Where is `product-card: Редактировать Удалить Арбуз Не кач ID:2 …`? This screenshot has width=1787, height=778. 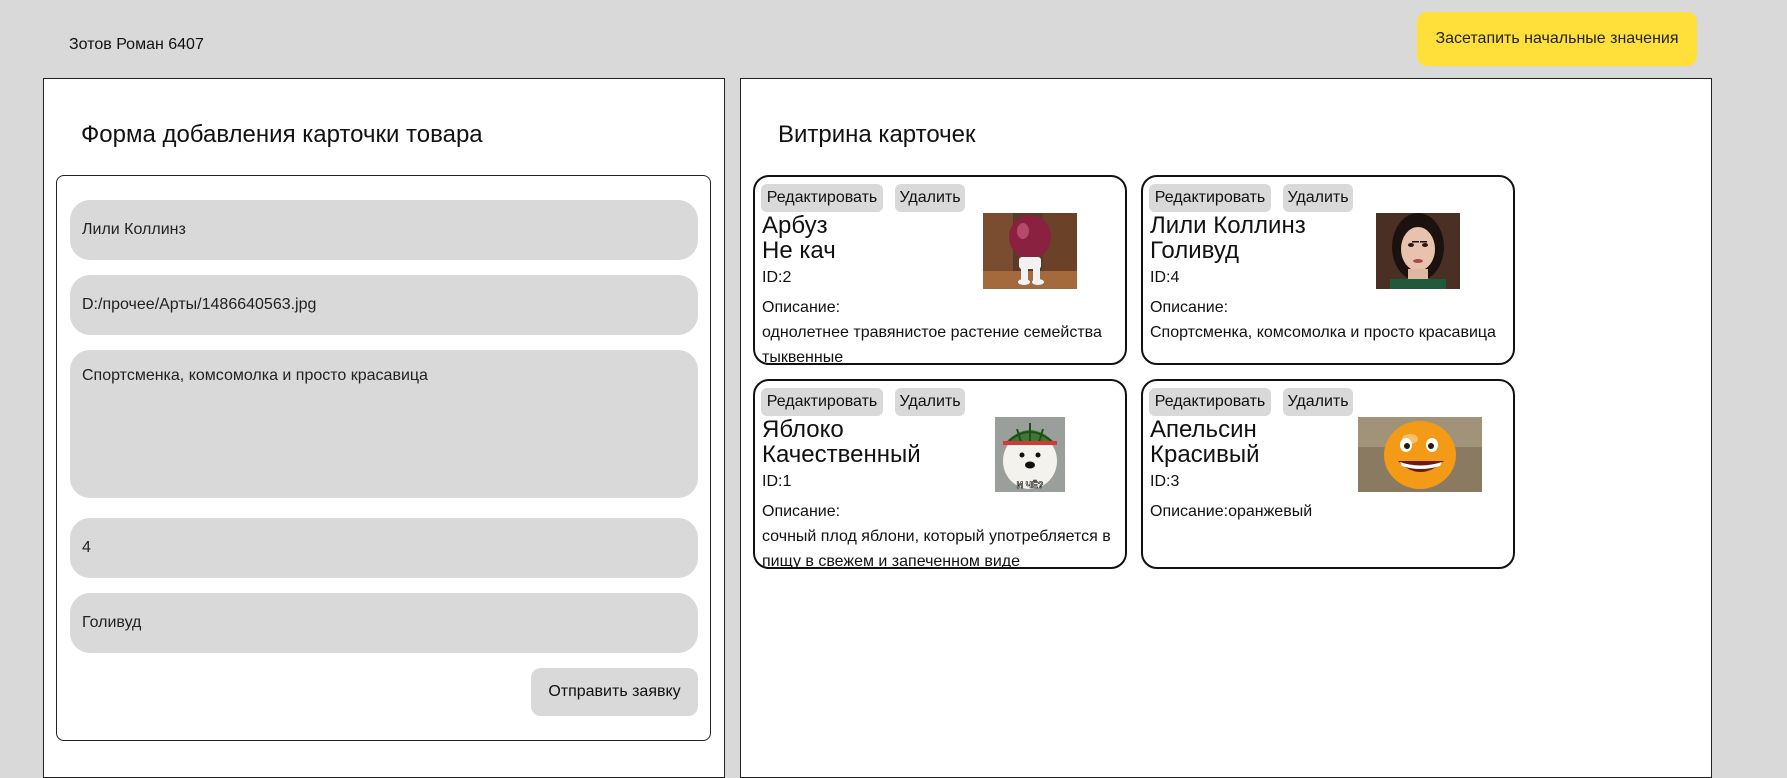 product-card: Редактировать Удалить Арбуз Не кач ID:2 … is located at coordinates (940, 270).